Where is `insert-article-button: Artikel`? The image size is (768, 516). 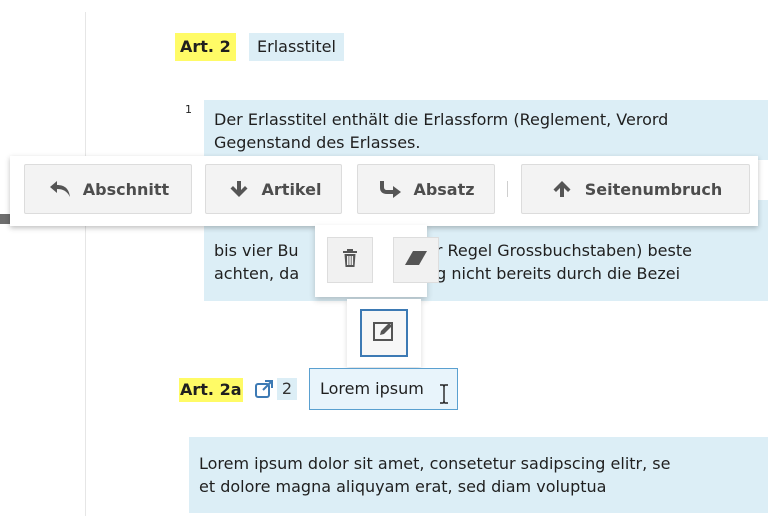 insert-article-button: Artikel is located at coordinates (273, 189).